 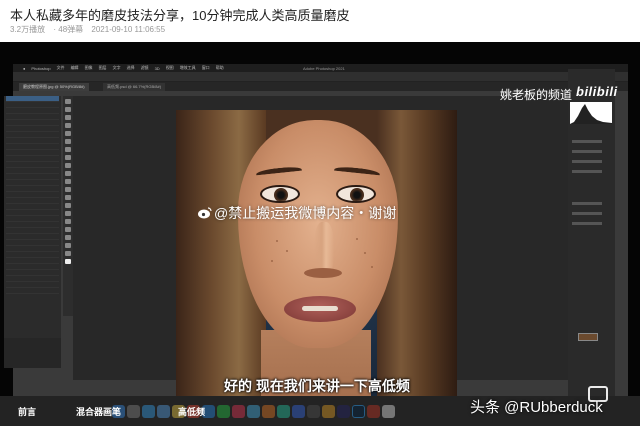 What do you see at coordinates (591, 113) in the screenshot?
I see `histogram` at bounding box center [591, 113].